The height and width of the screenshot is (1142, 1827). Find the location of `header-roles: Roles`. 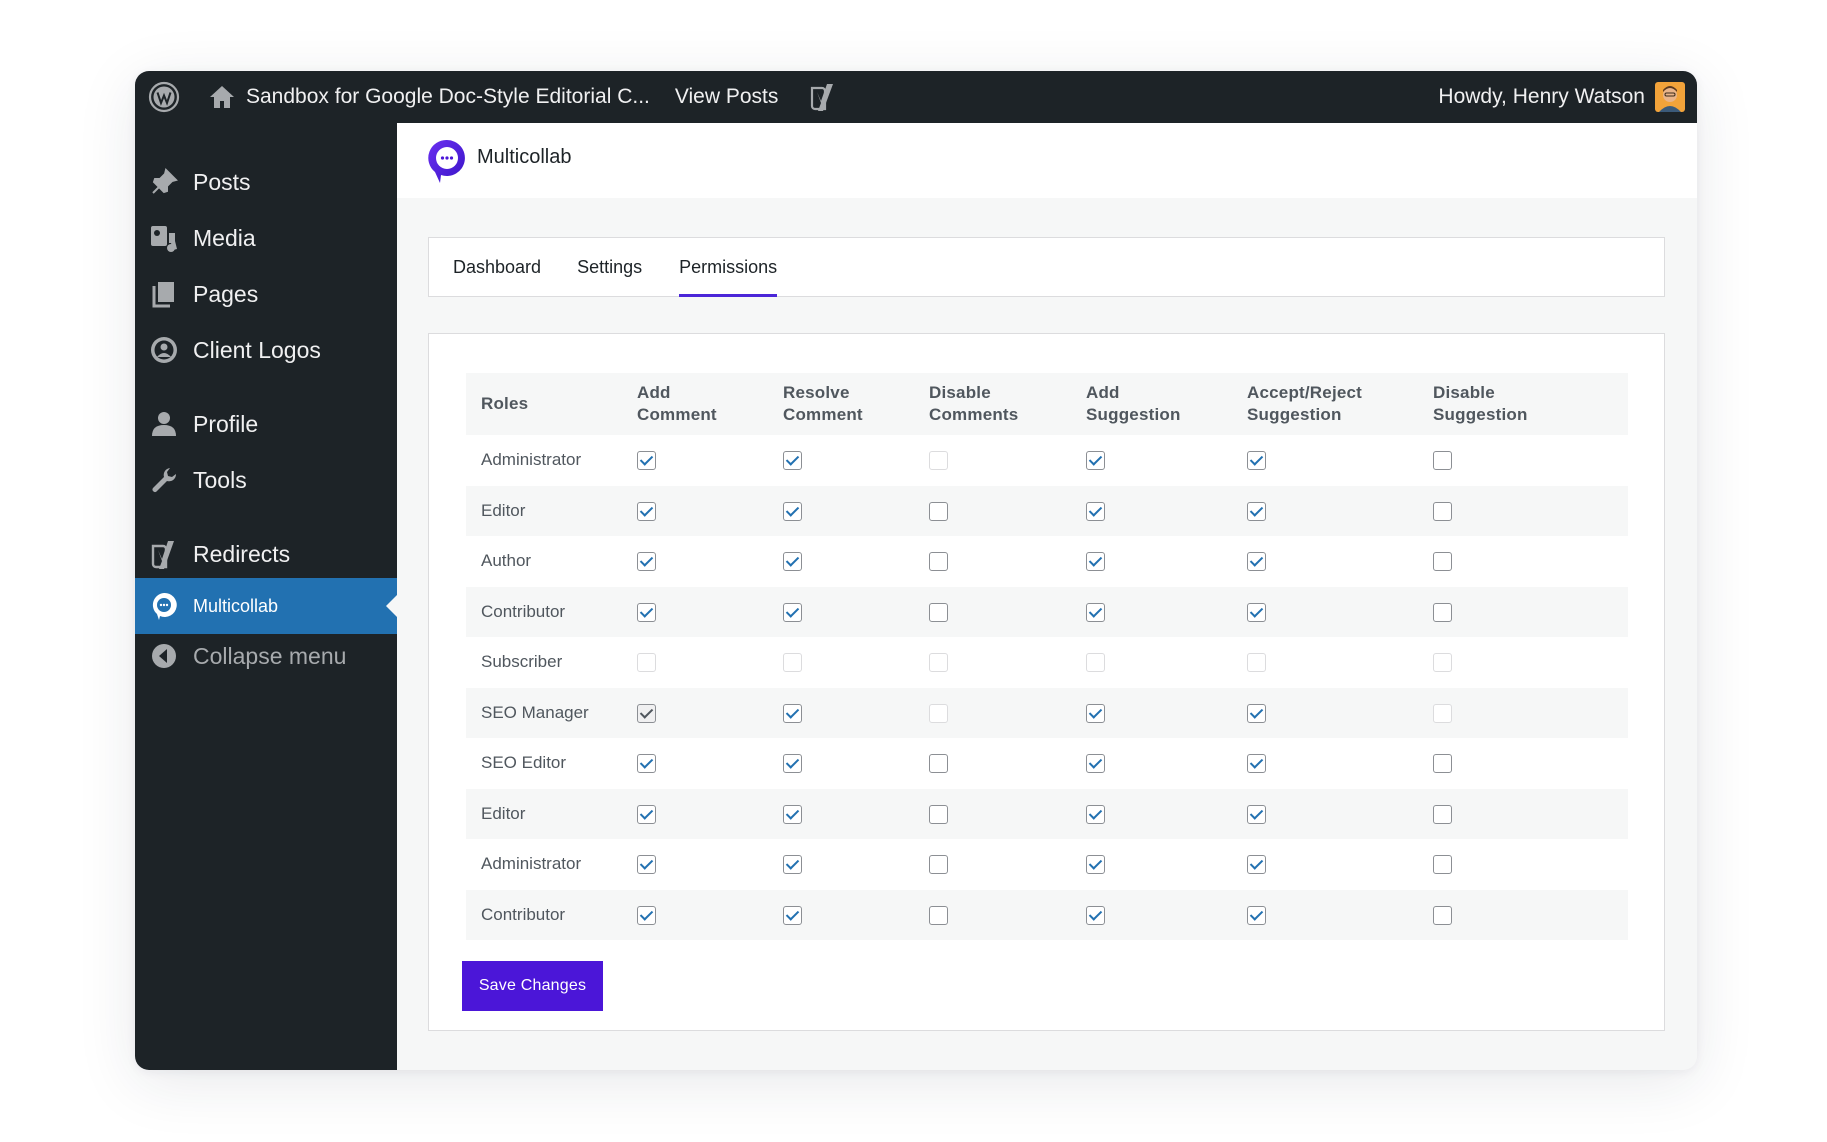

header-roles: Roles is located at coordinates (551, 404).